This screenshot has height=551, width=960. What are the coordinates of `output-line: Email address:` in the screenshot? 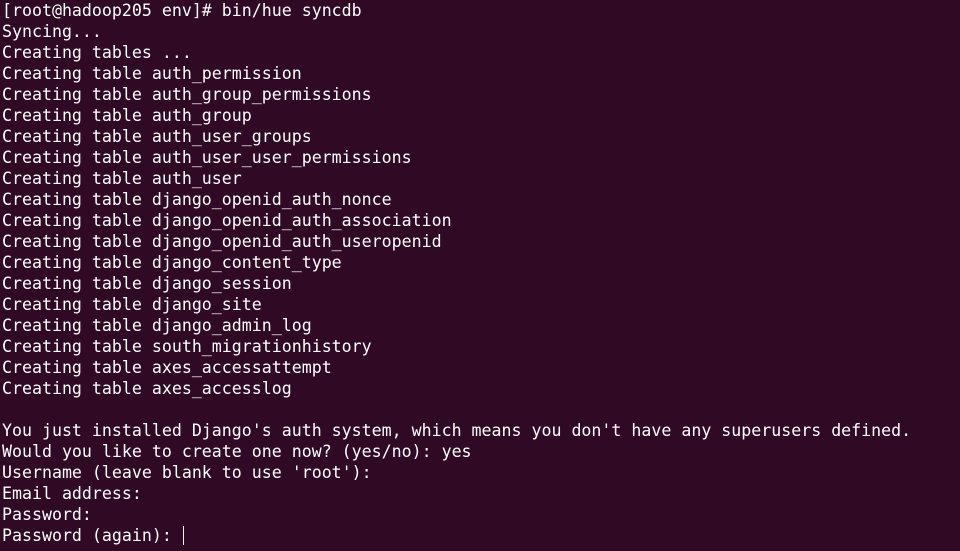 It's located at (72, 493).